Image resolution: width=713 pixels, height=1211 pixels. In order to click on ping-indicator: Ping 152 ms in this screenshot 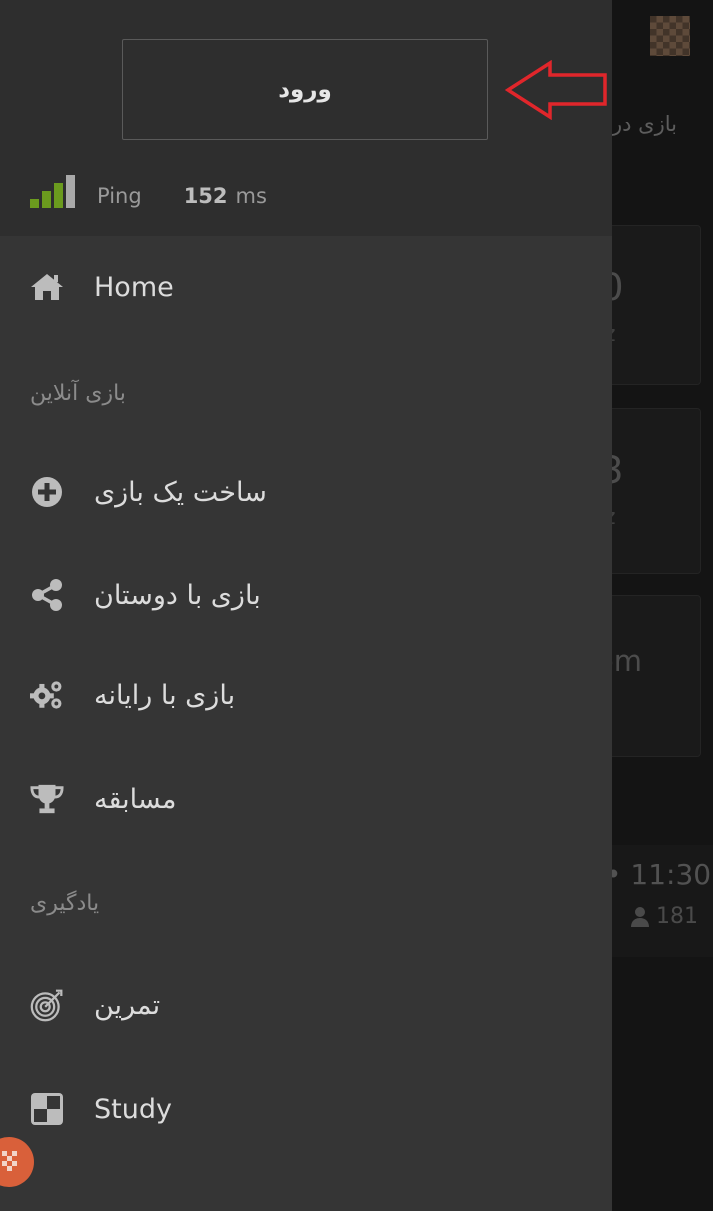, I will do `click(148, 189)`.